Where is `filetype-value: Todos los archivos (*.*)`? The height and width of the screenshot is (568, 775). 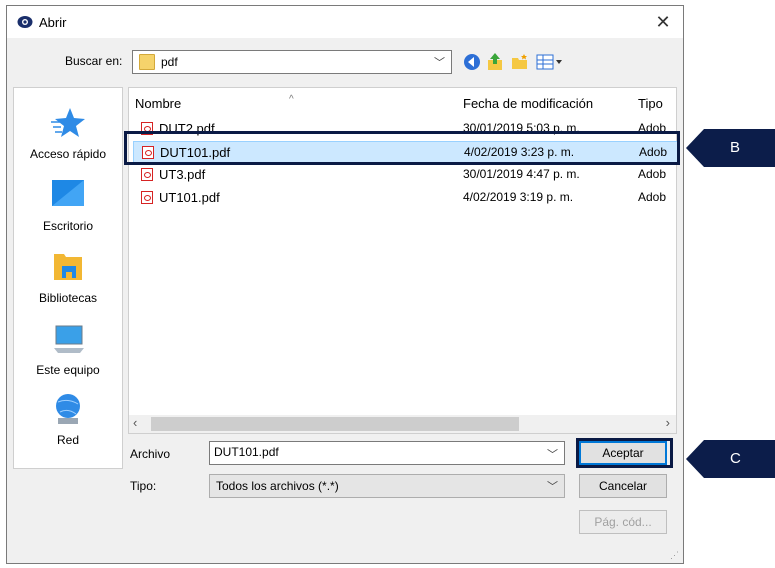
filetype-value: Todos los archivos (*.*) is located at coordinates (277, 486).